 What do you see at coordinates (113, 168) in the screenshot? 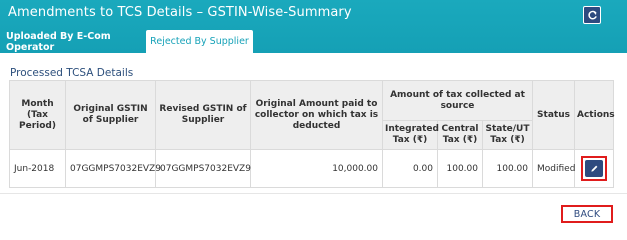
I see `original-gstin-link: 07GGMPS7032EVZ9` at bounding box center [113, 168].